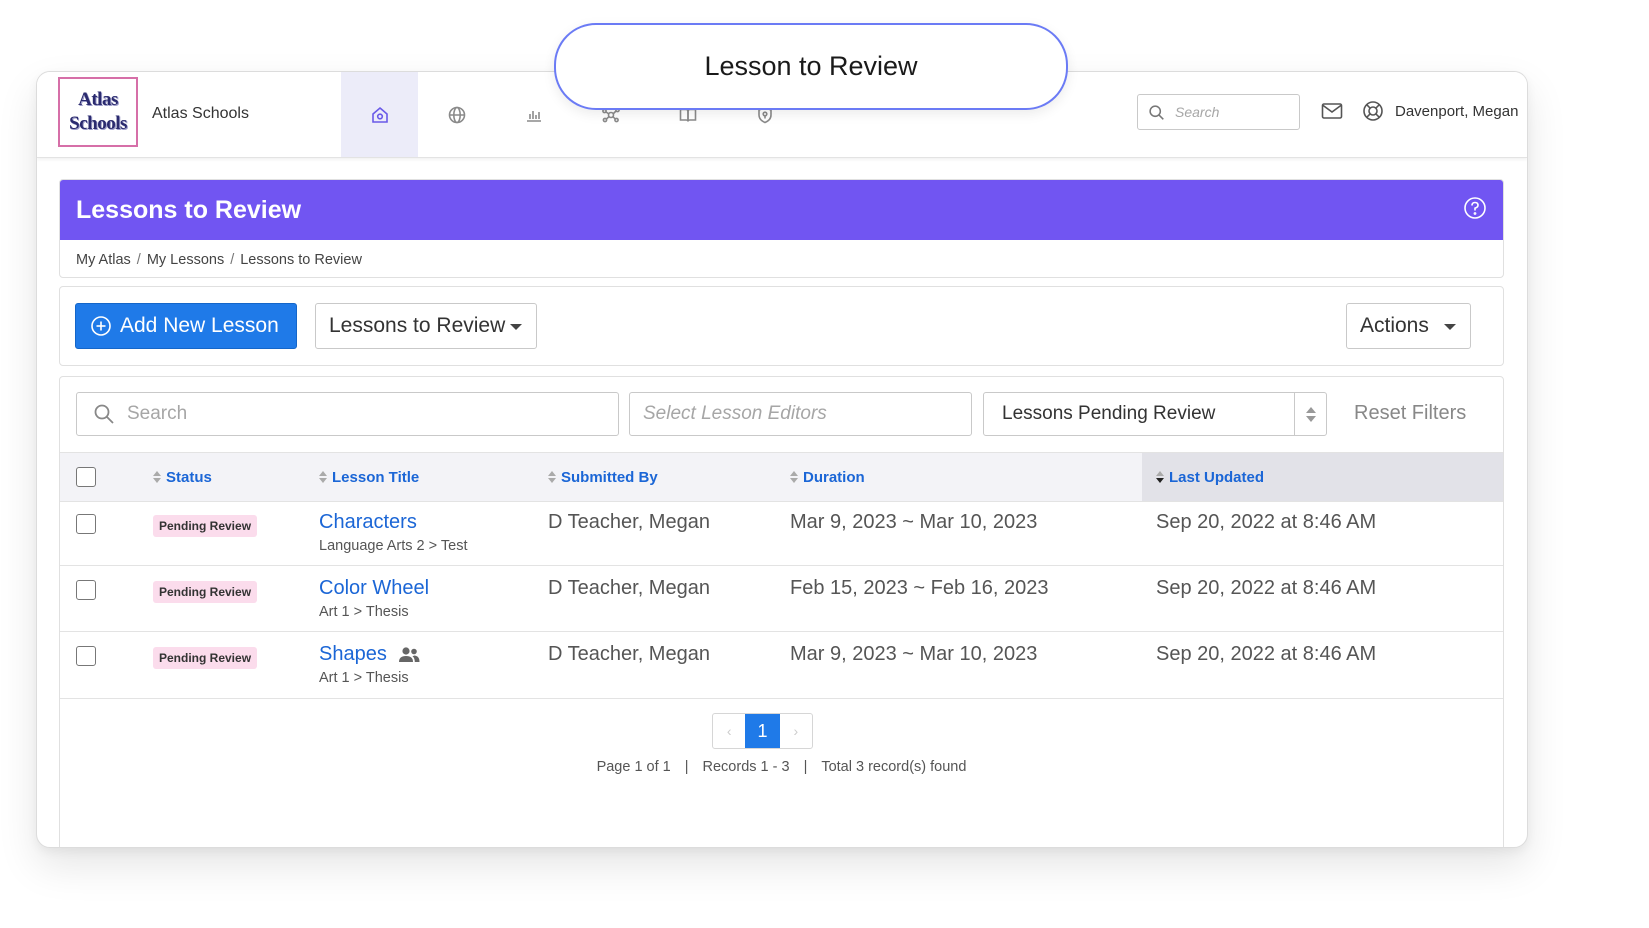 This screenshot has height=928, width=1649. I want to click on column-header-duration: Duration, so click(827, 477).